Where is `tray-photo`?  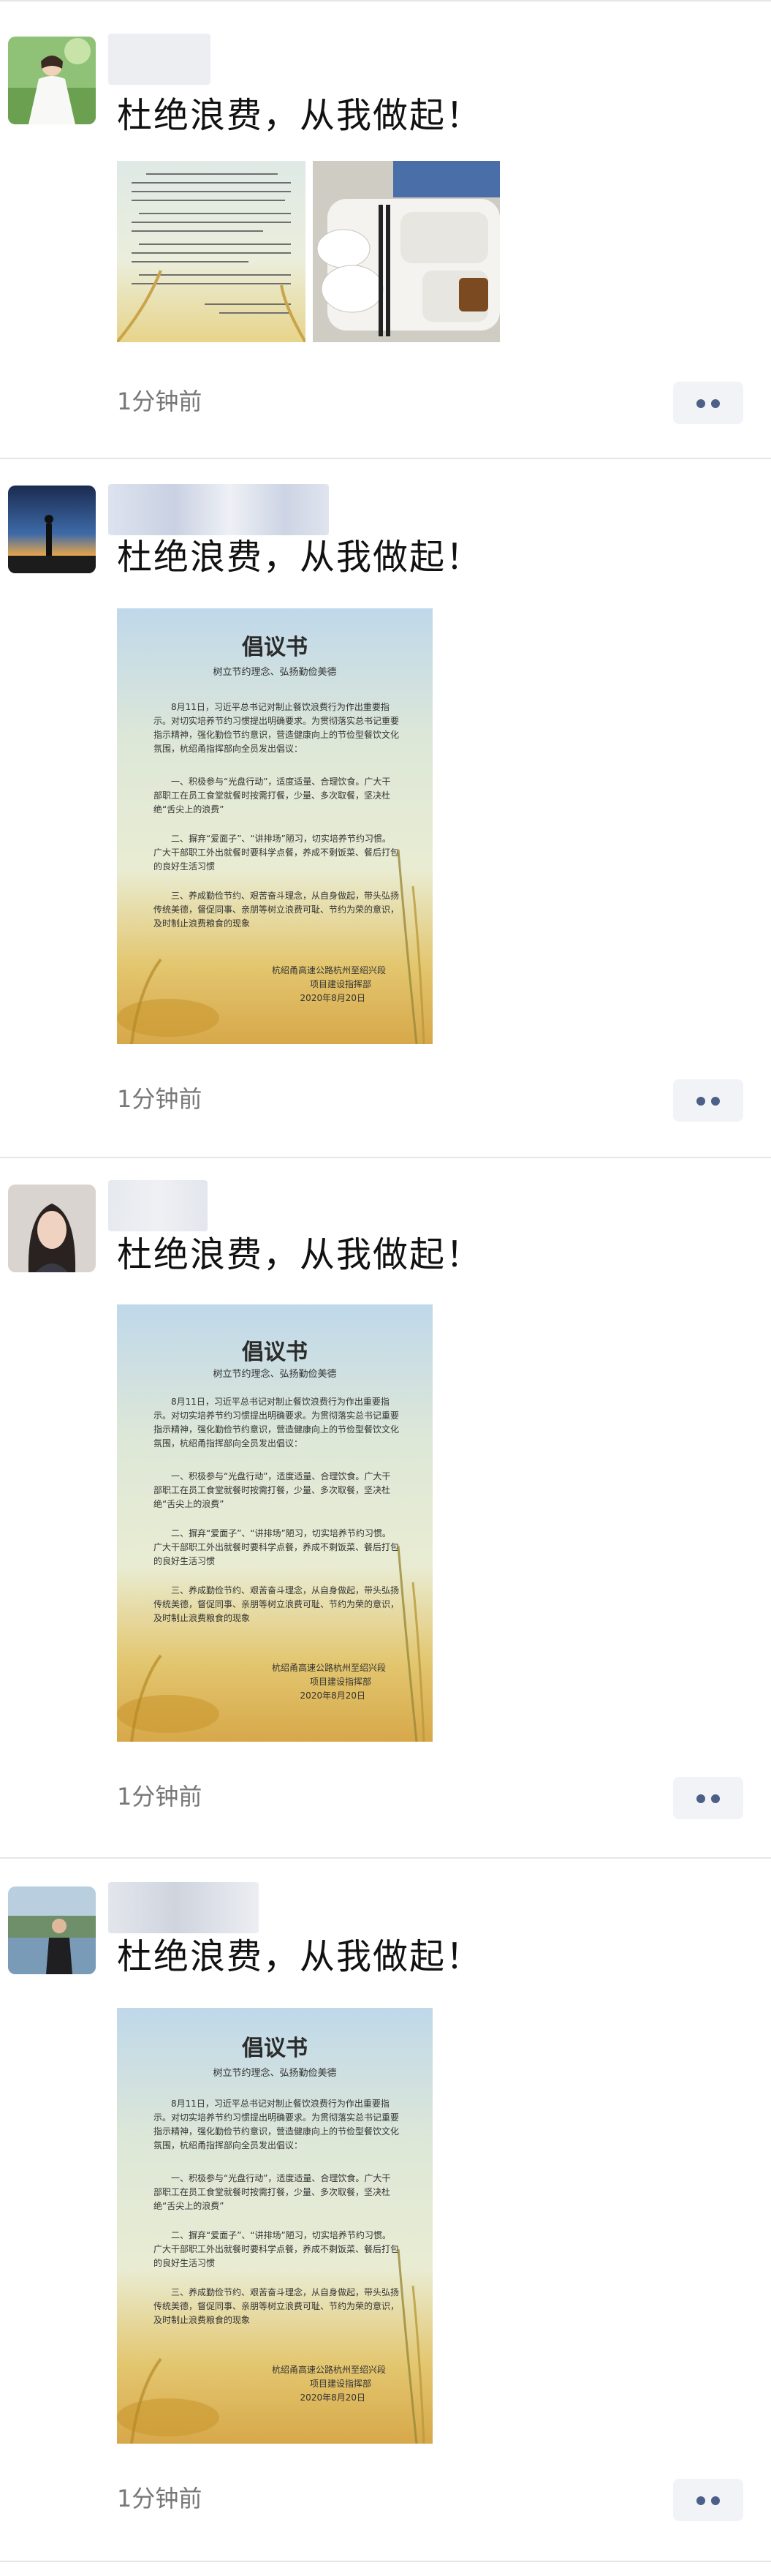
tray-photo is located at coordinates (406, 251).